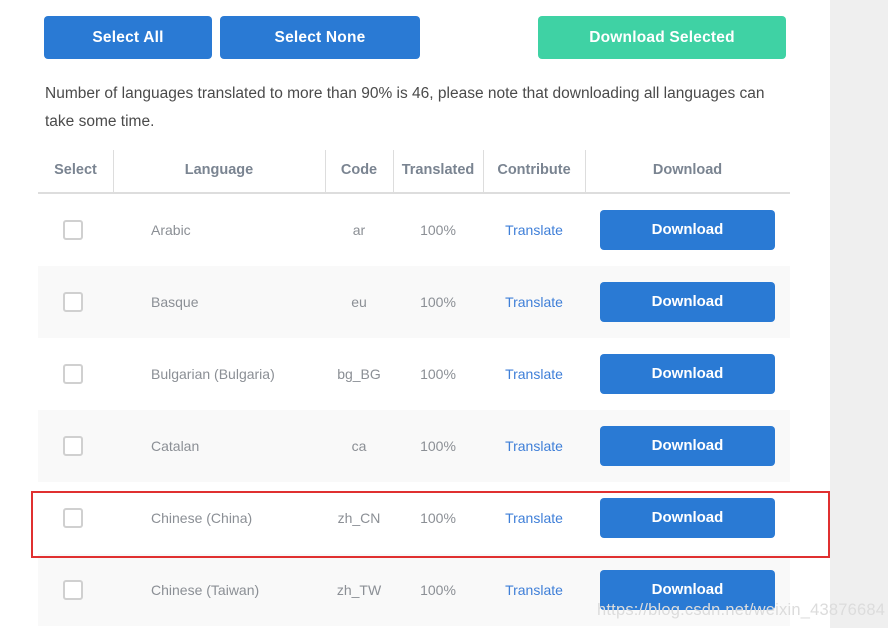  Describe the element at coordinates (171, 230) in the screenshot. I see `row-language-name: Arabic` at that location.